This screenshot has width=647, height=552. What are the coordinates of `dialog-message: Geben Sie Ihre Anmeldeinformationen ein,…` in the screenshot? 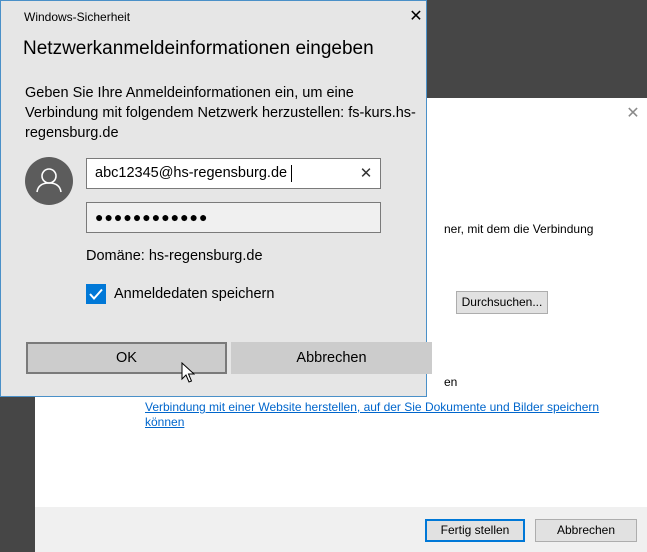 It's located at (220, 113).